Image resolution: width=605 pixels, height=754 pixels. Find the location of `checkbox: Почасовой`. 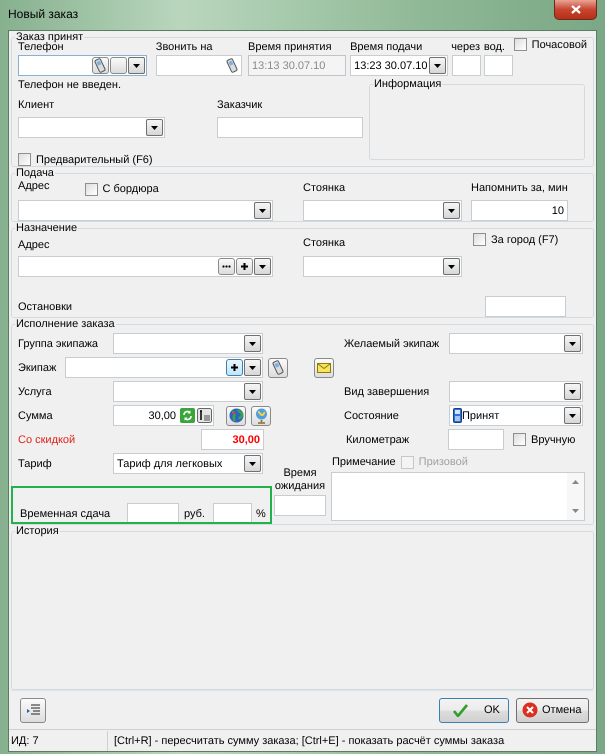

checkbox: Почасовой is located at coordinates (551, 44).